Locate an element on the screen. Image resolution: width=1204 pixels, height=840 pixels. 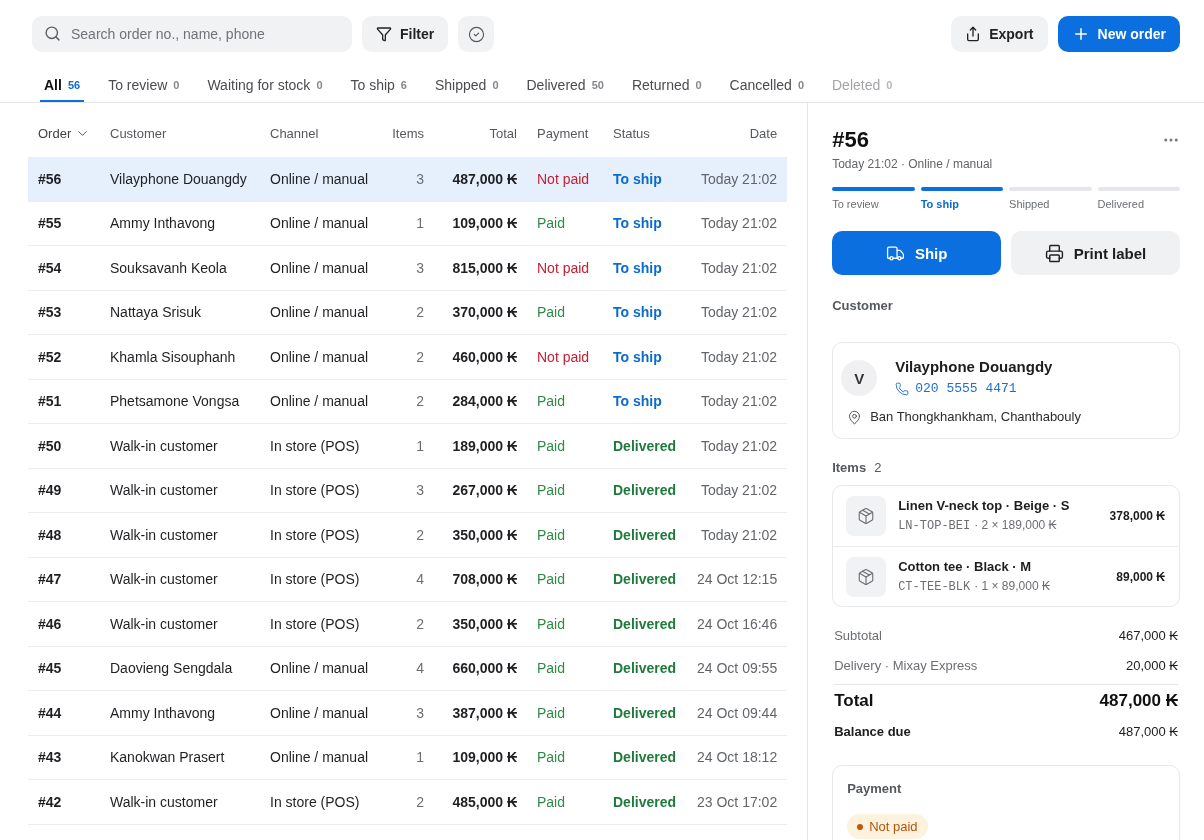
select-button is located at coordinates (476, 34).